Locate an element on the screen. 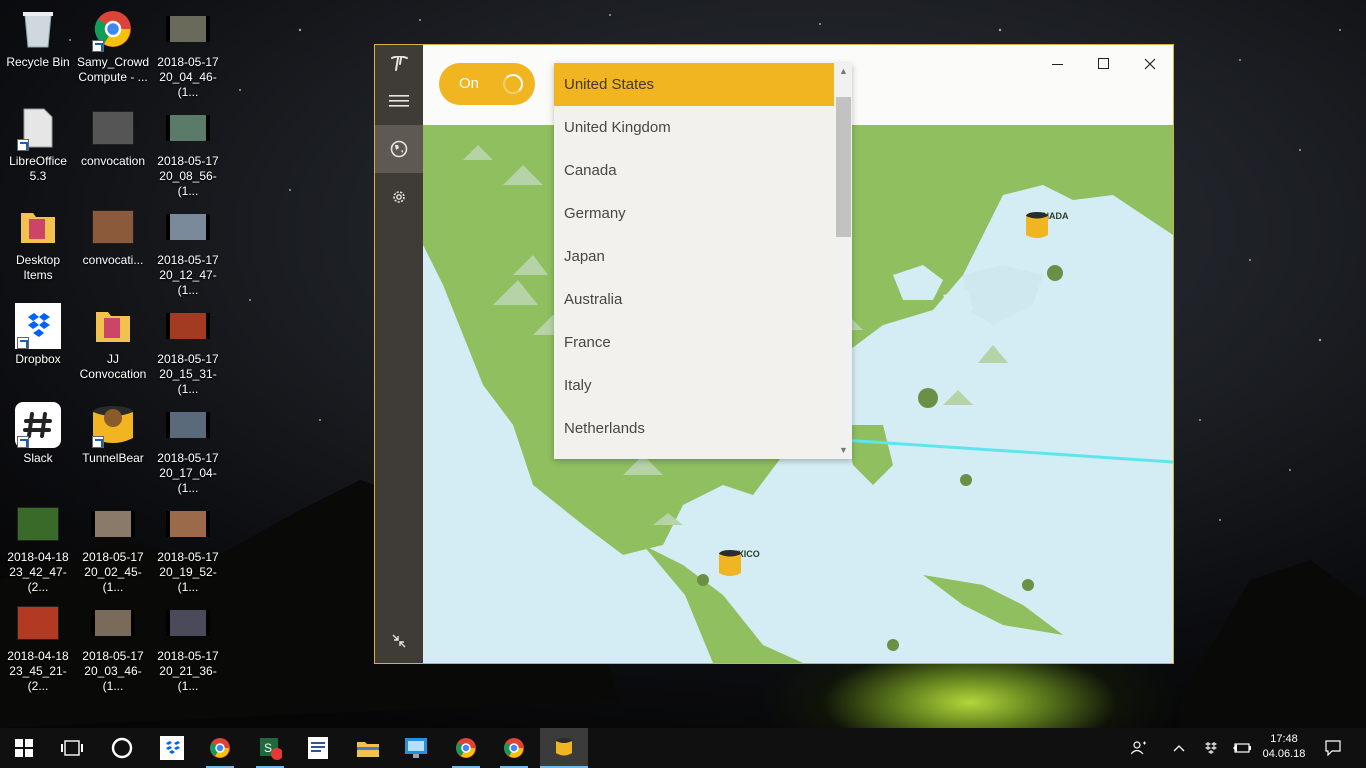 The width and height of the screenshot is (1366, 768). task-view-icon is located at coordinates (72, 748).